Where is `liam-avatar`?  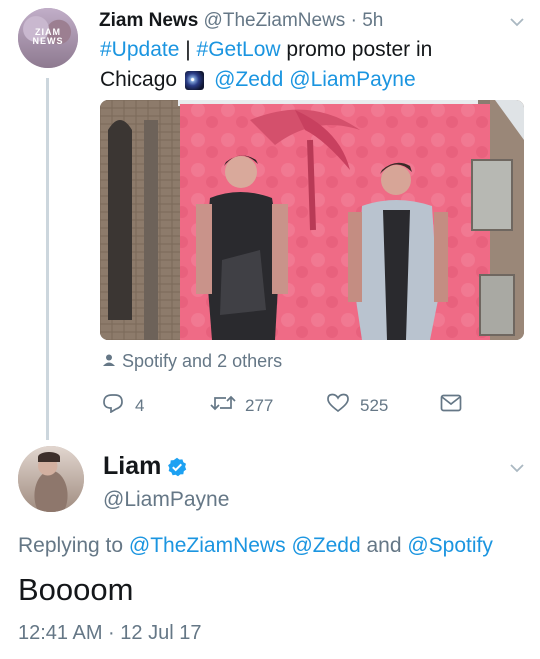 liam-avatar is located at coordinates (51, 479).